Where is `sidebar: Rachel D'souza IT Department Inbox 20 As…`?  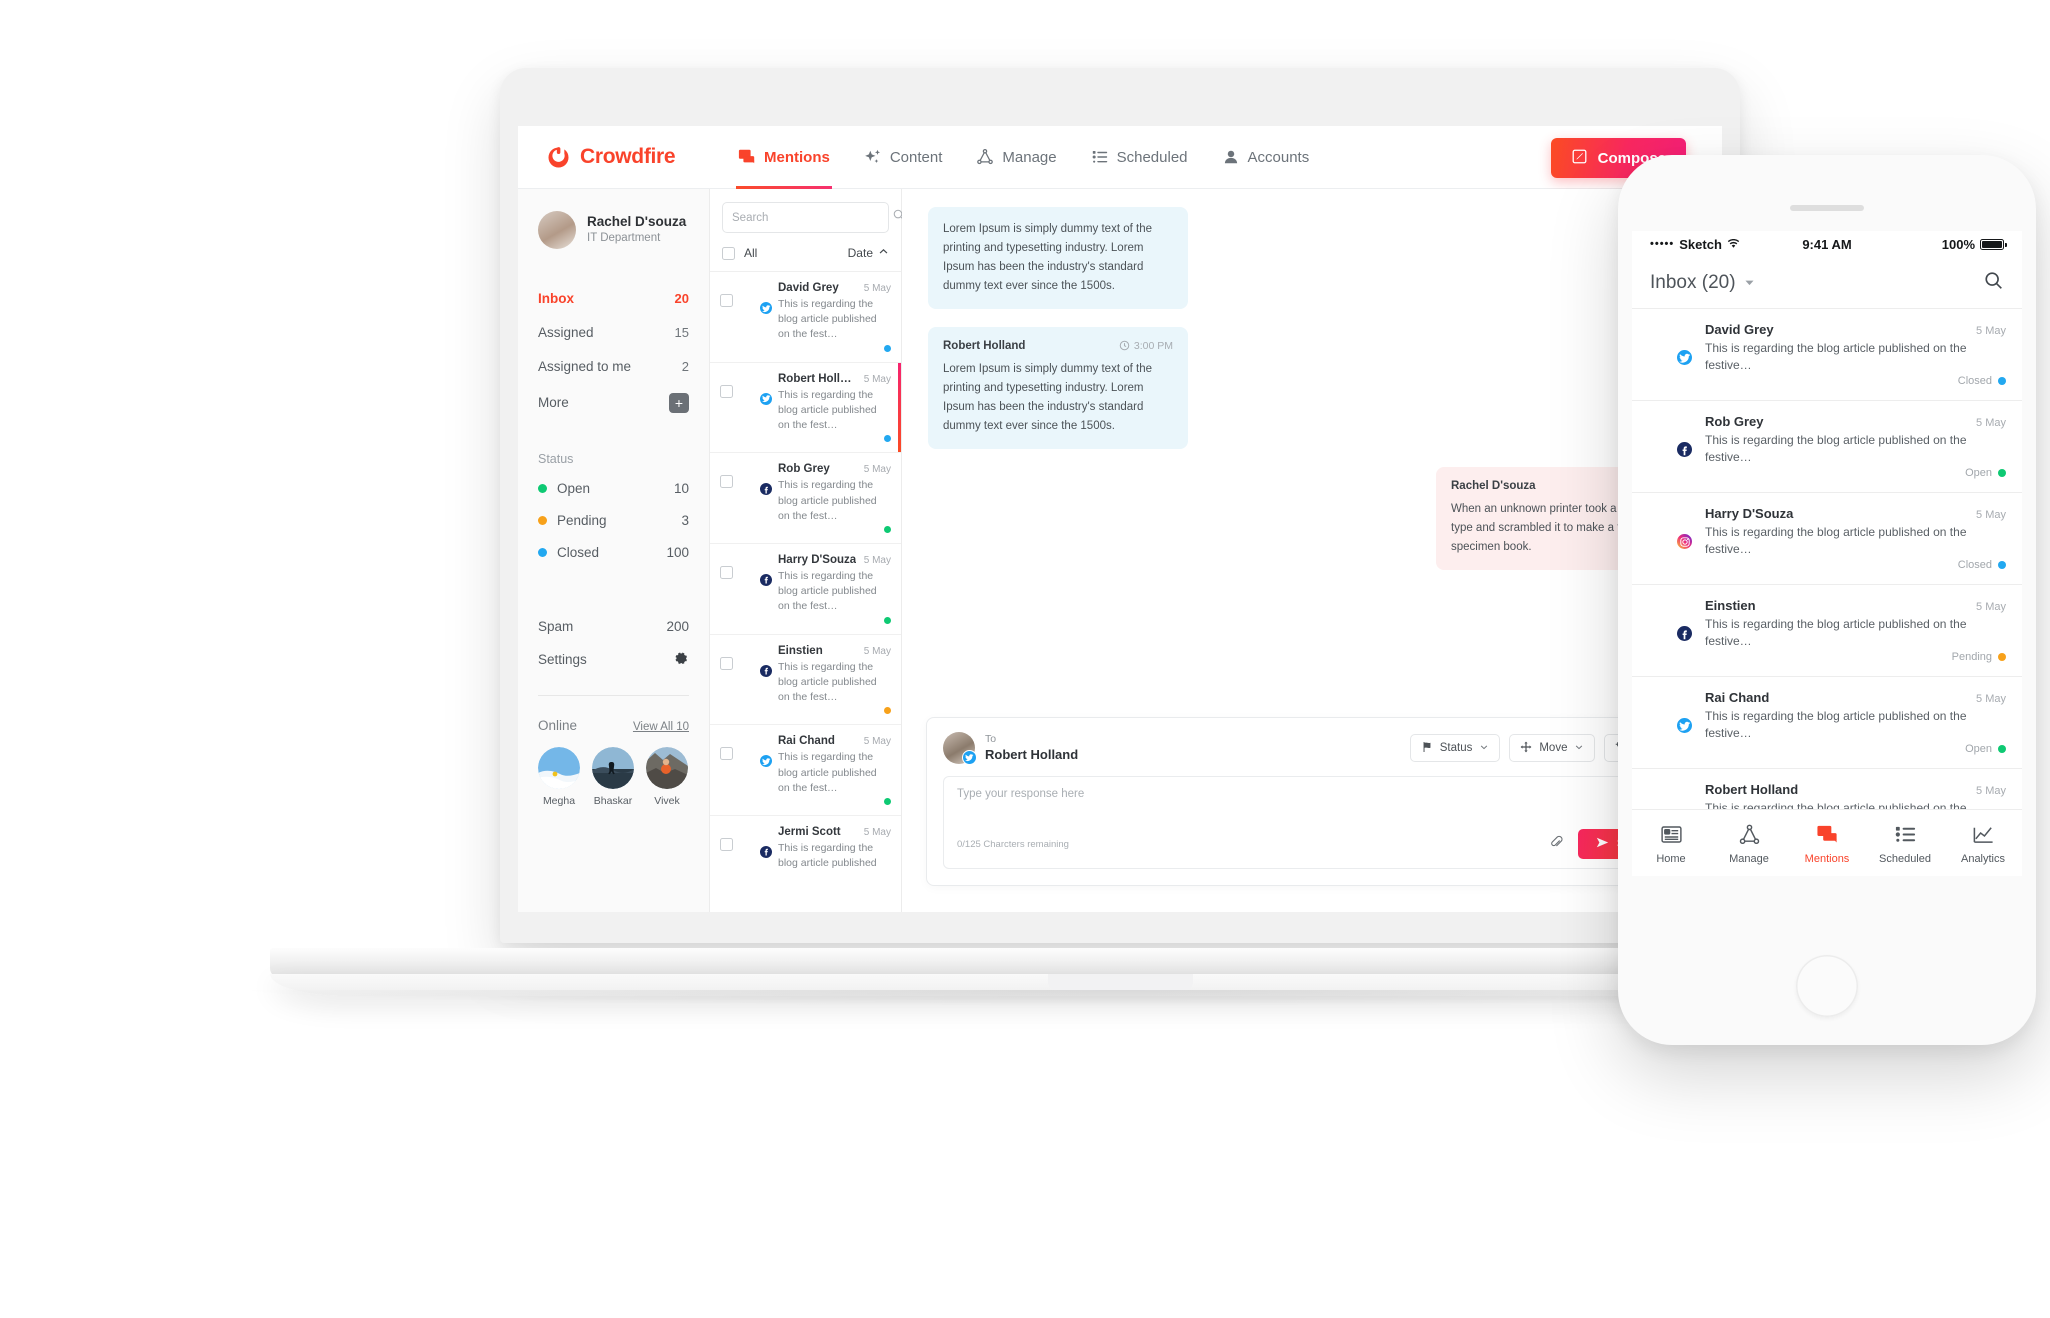 sidebar: Rachel D'souza IT Department Inbox 20 As… is located at coordinates (614, 550).